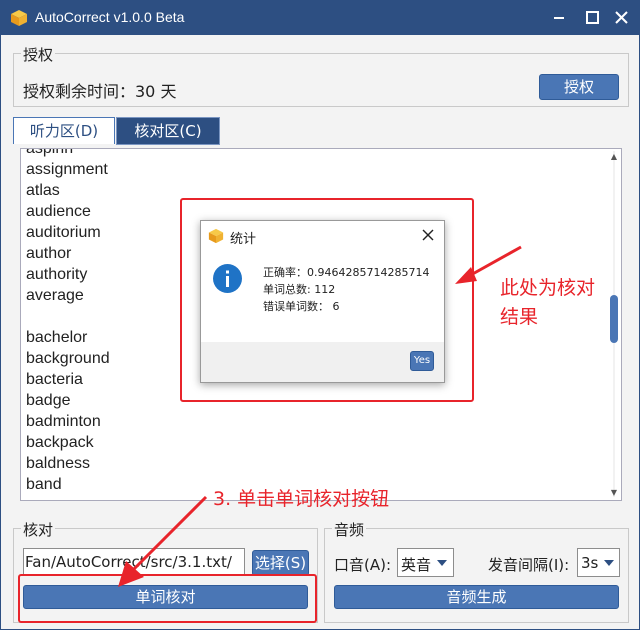 The height and width of the screenshot is (630, 640). Describe the element at coordinates (19, 18) in the screenshot. I see `app-logo-icon` at that location.